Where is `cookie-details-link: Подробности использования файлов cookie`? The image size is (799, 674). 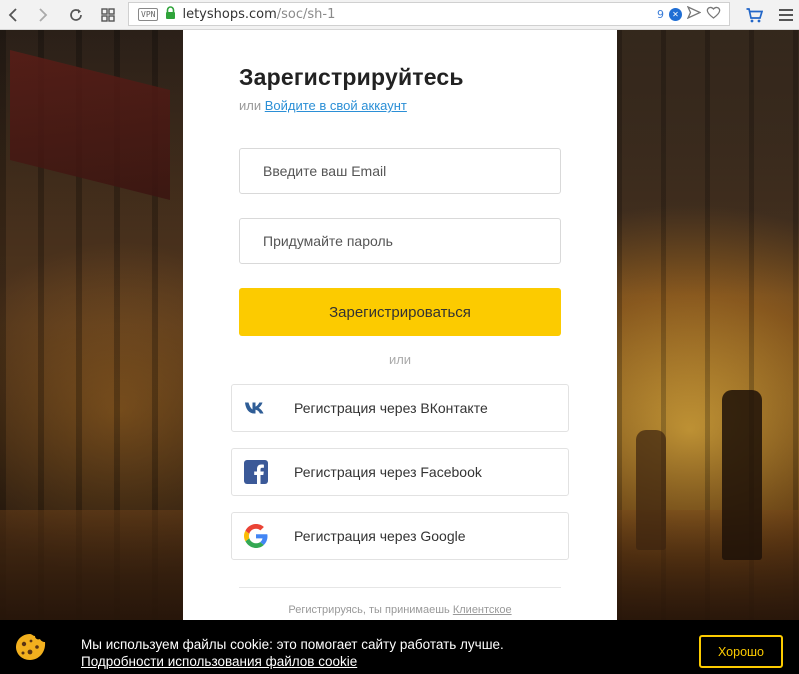
cookie-details-link: Подробности использования файлов cookie is located at coordinates (219, 661).